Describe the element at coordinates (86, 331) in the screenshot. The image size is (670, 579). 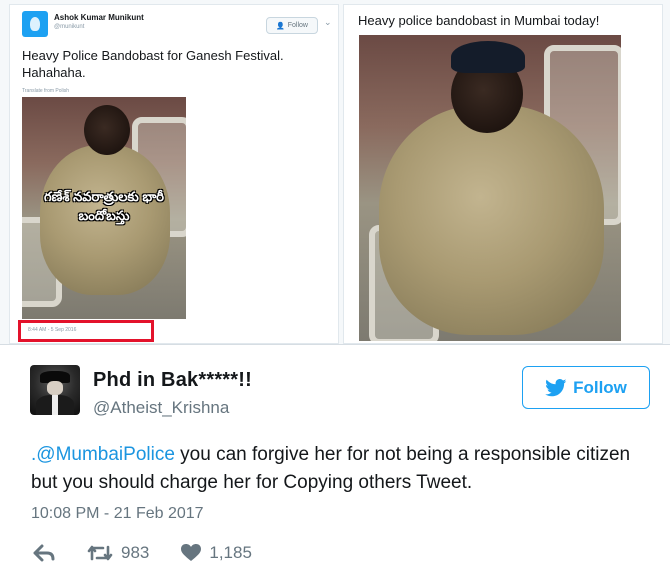
I see `red-highlight-box` at that location.